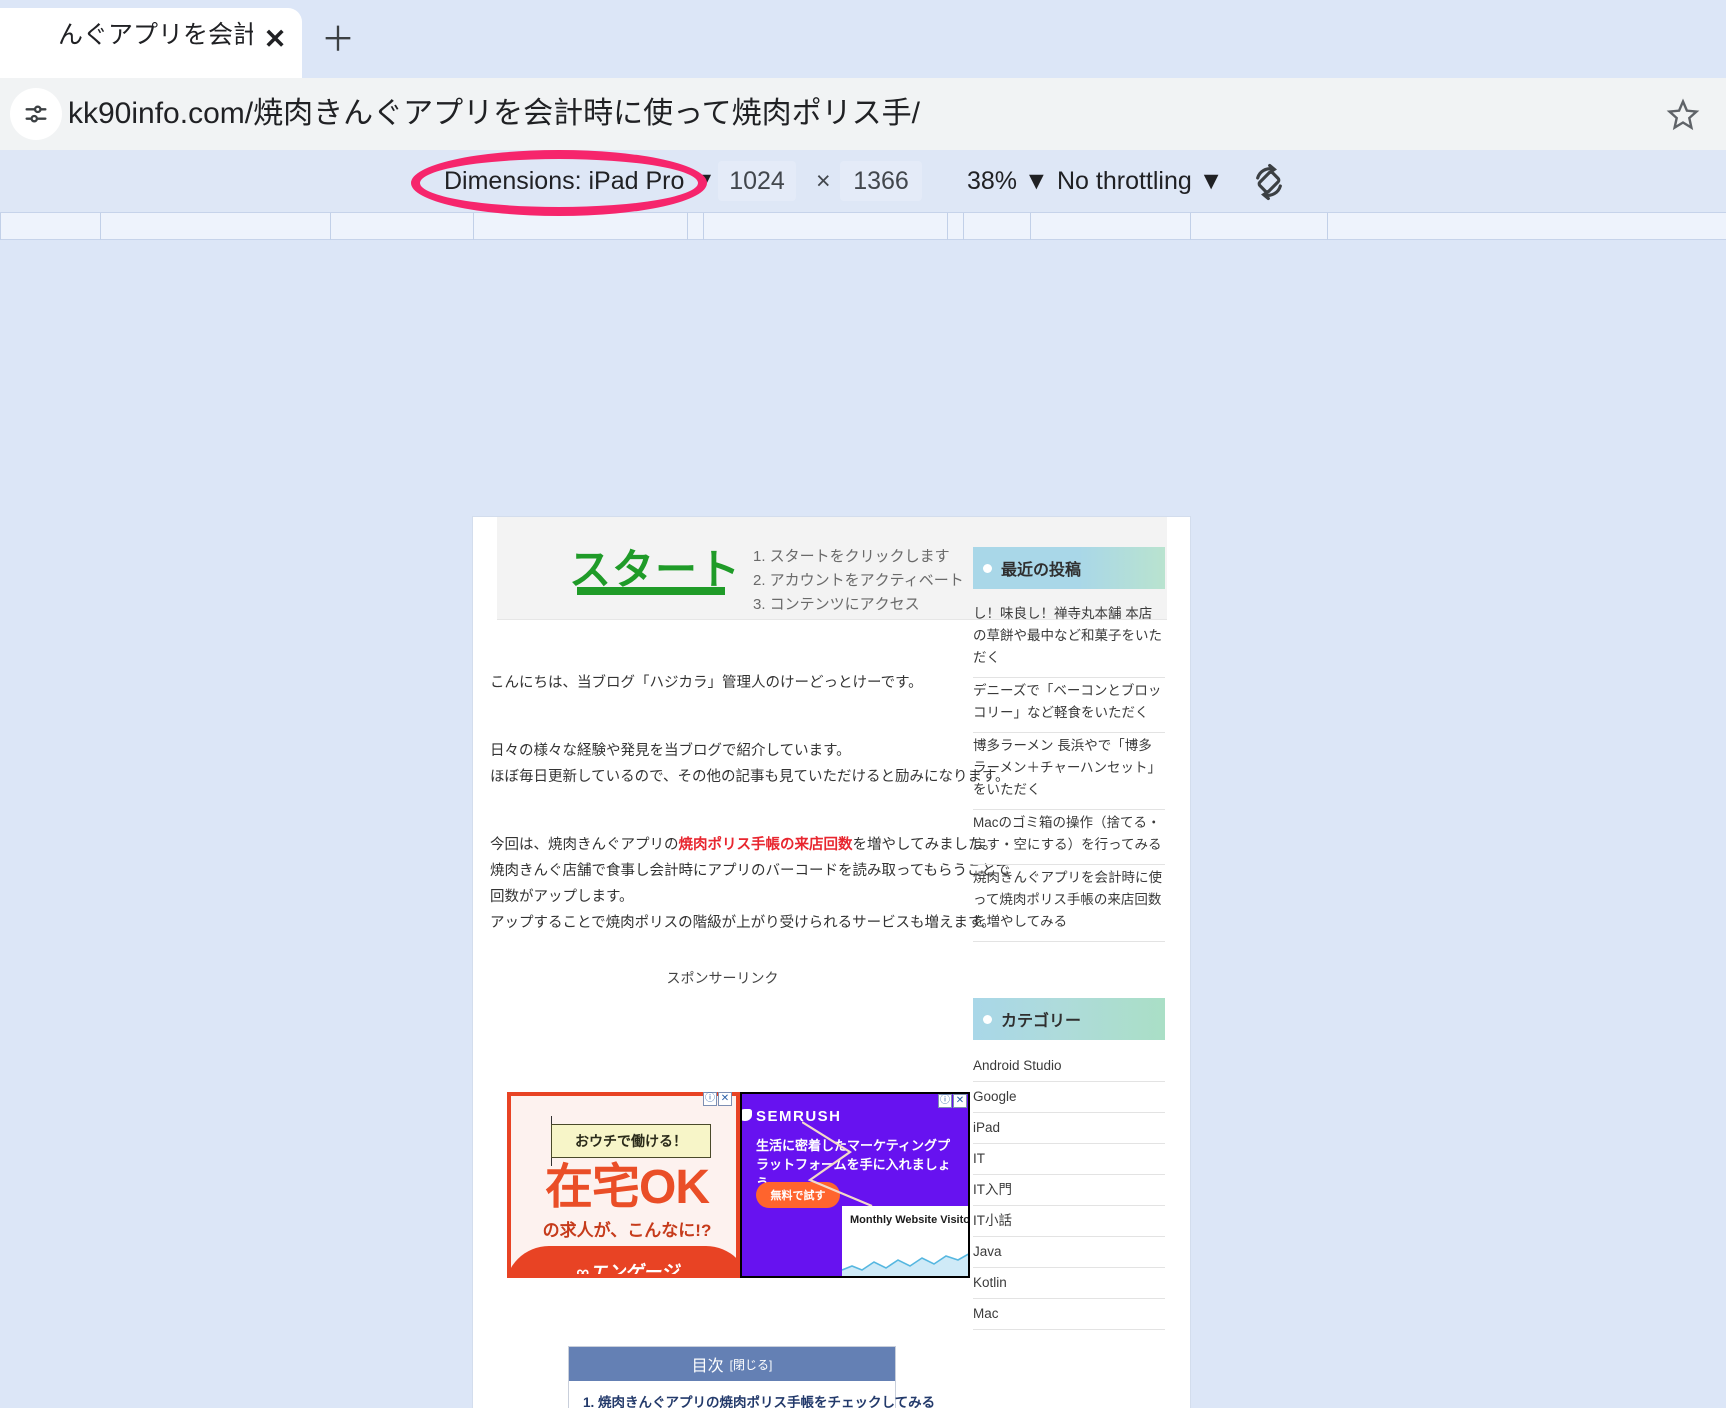 The image size is (1726, 1408). I want to click on engage-ad-badges: ⓘ ✕, so click(717, 1099).